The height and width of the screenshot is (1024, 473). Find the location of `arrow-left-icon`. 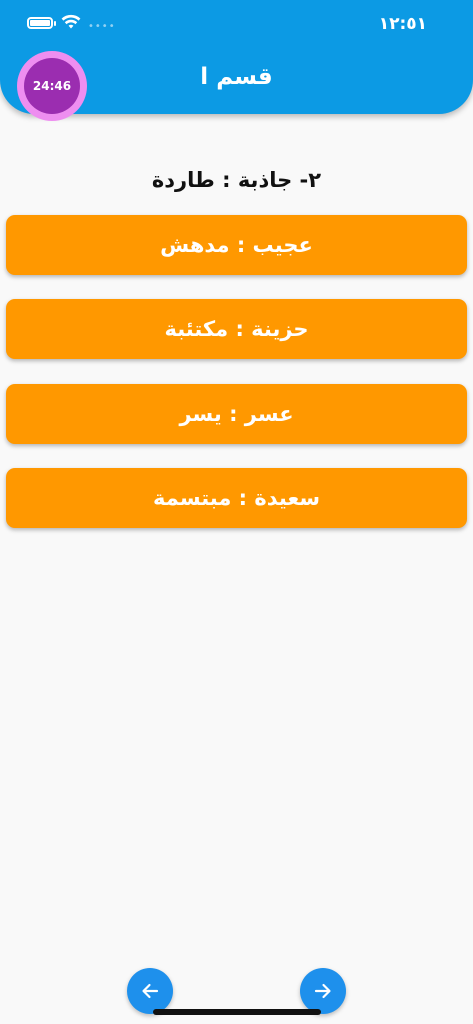

arrow-left-icon is located at coordinates (150, 991).